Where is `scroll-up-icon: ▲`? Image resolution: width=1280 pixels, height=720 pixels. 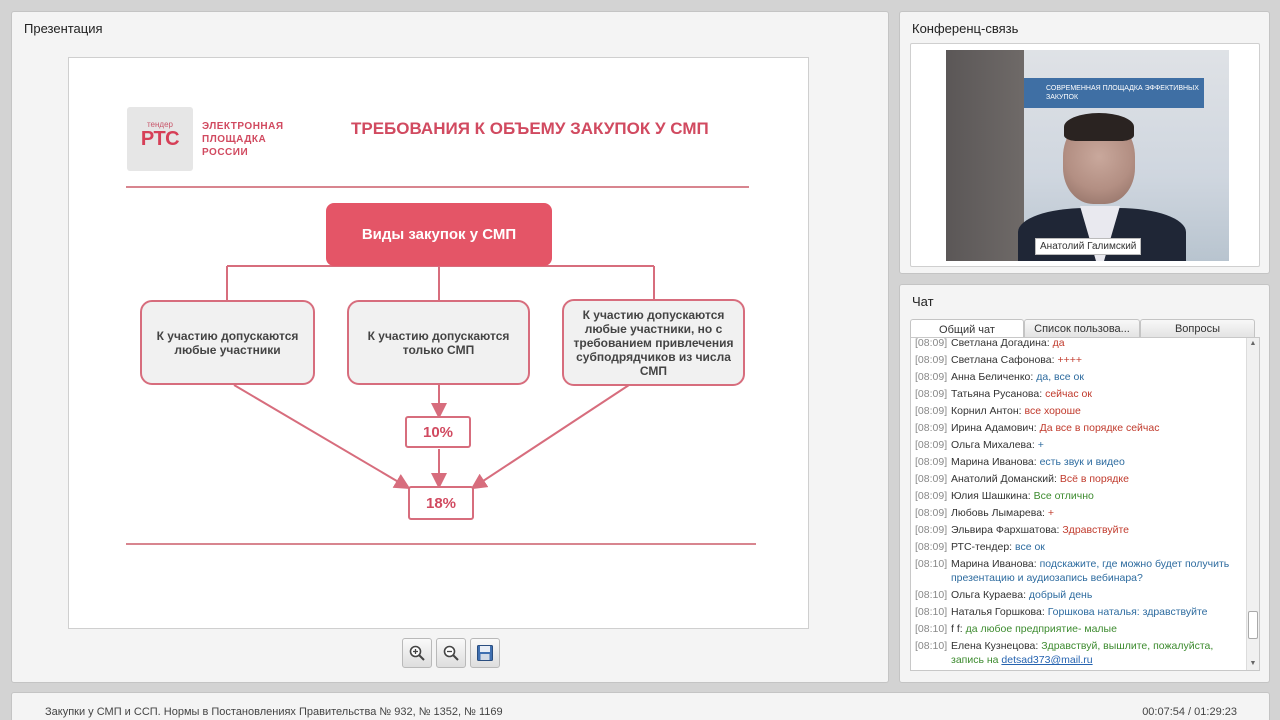 scroll-up-icon: ▲ is located at coordinates (1253, 344).